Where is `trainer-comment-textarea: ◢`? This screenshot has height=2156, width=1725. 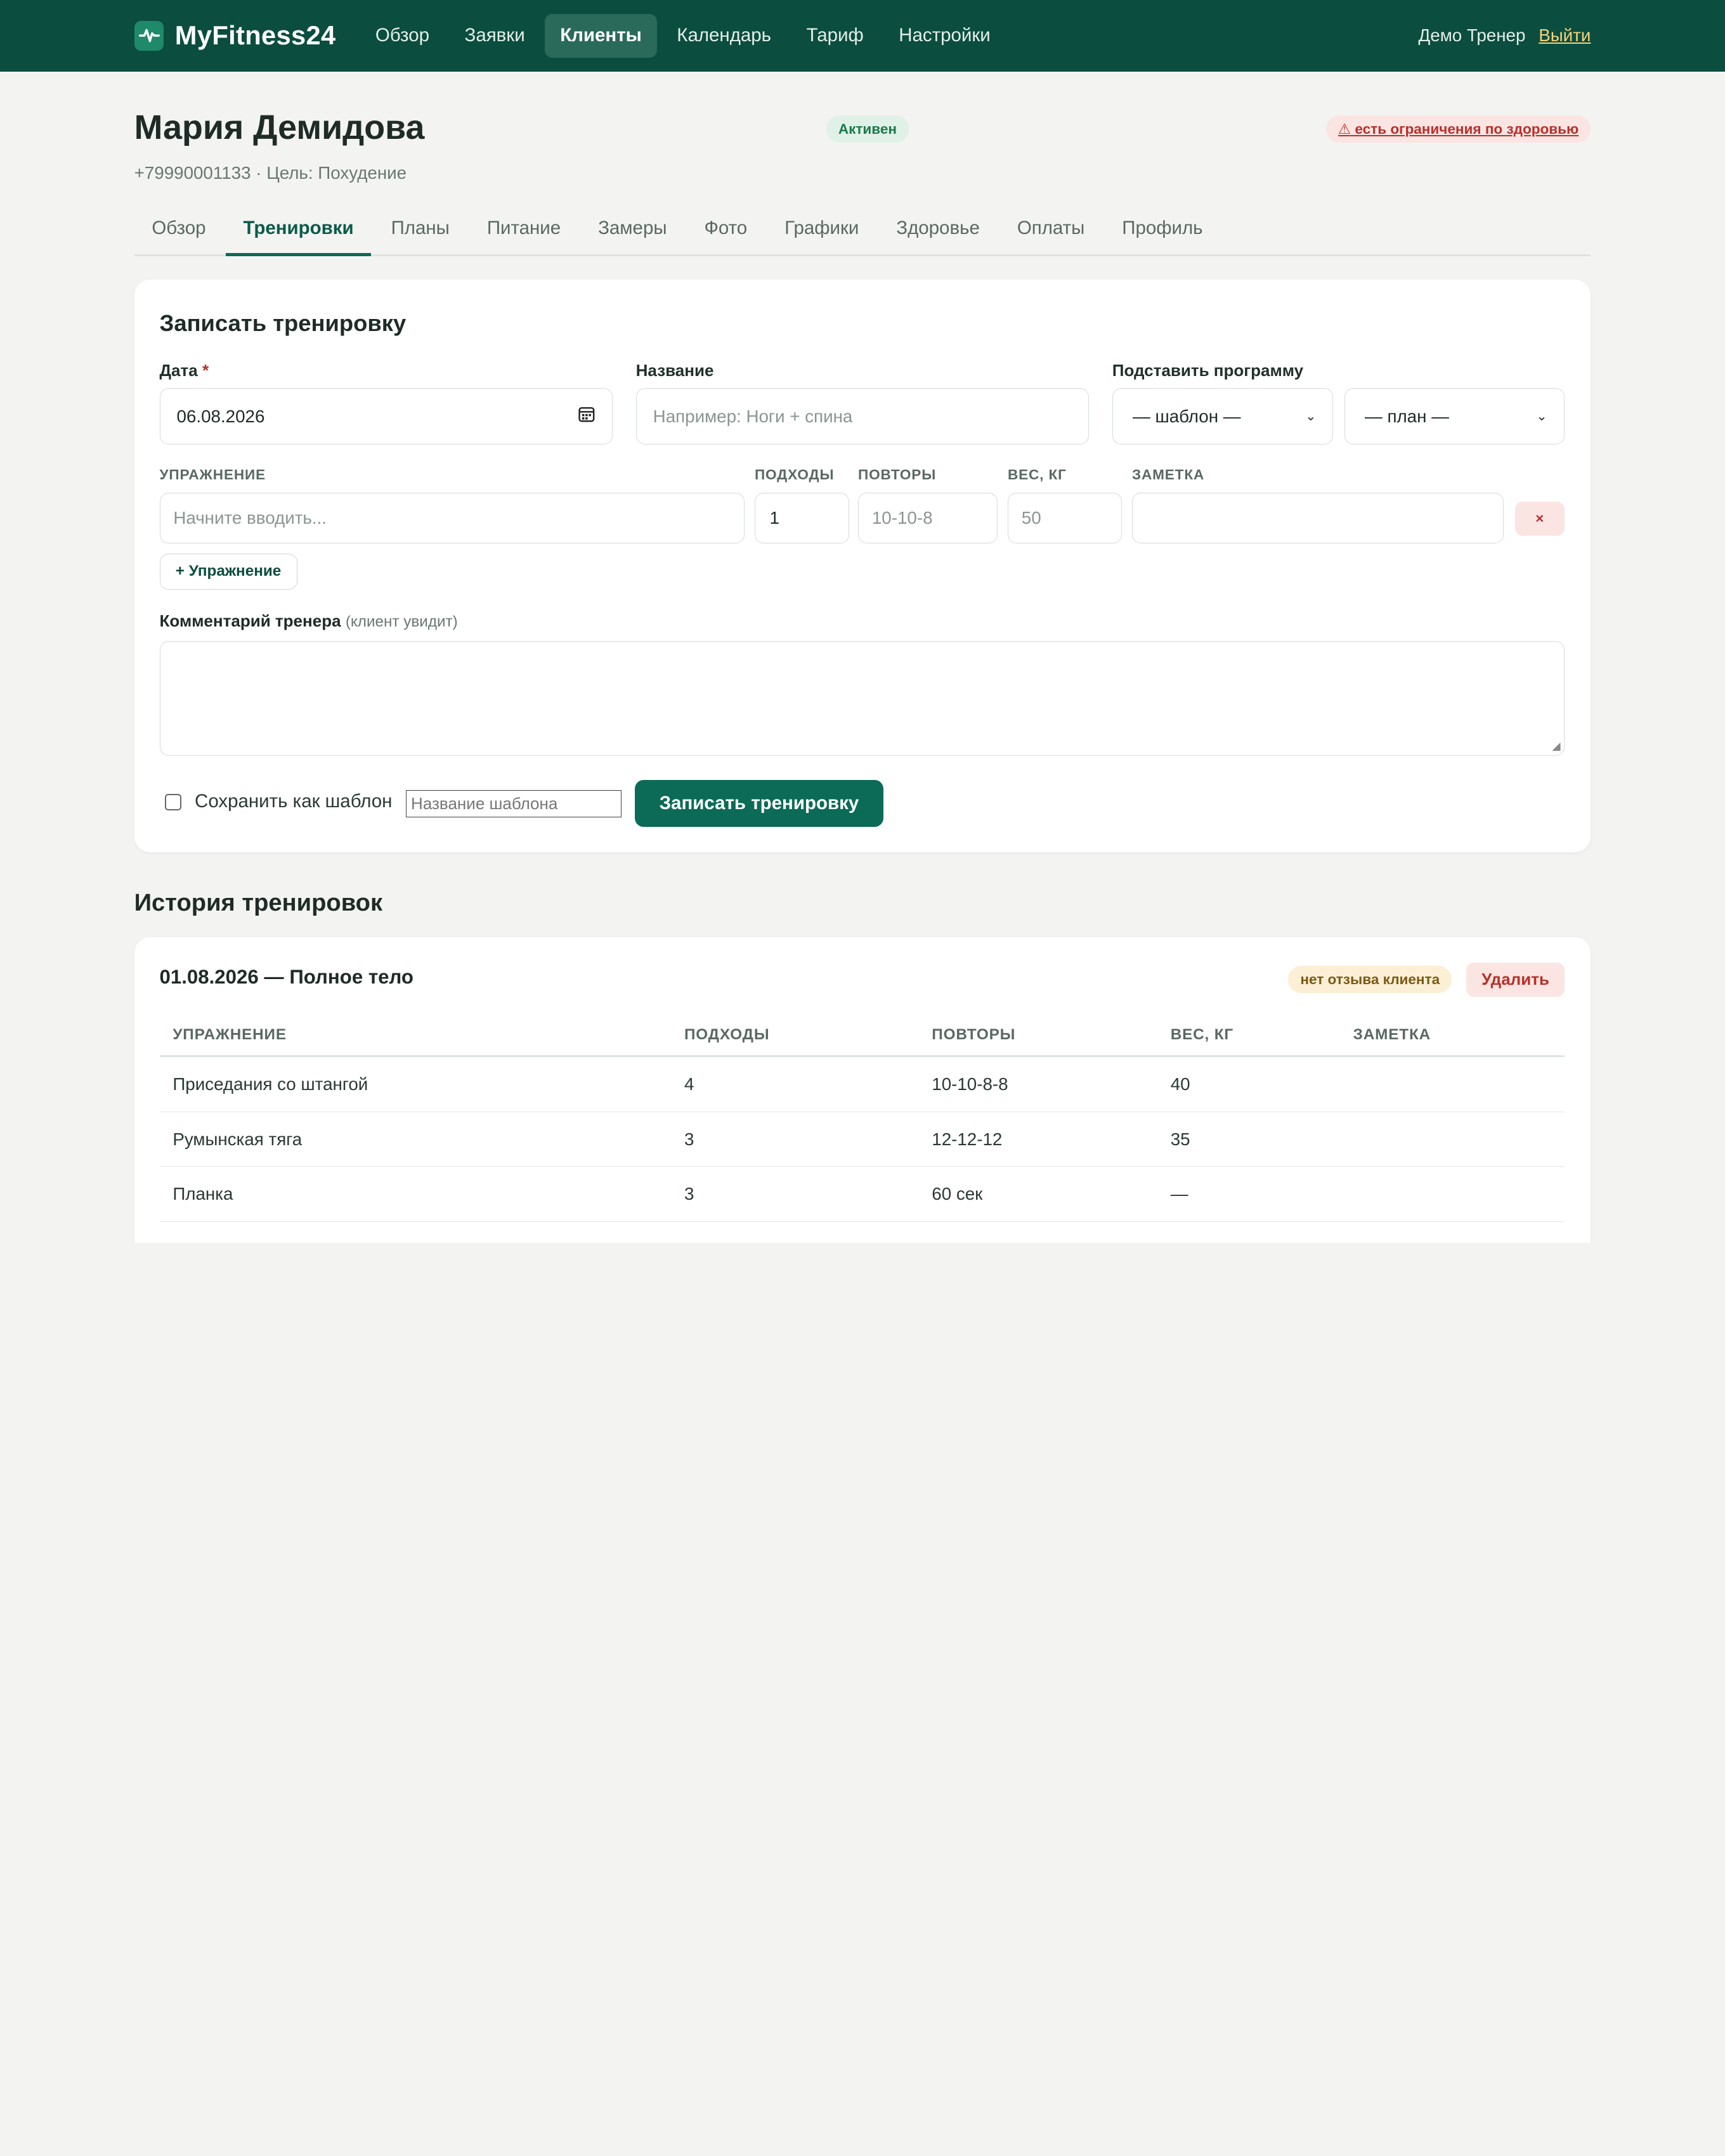 trainer-comment-textarea: ◢ is located at coordinates (862, 698).